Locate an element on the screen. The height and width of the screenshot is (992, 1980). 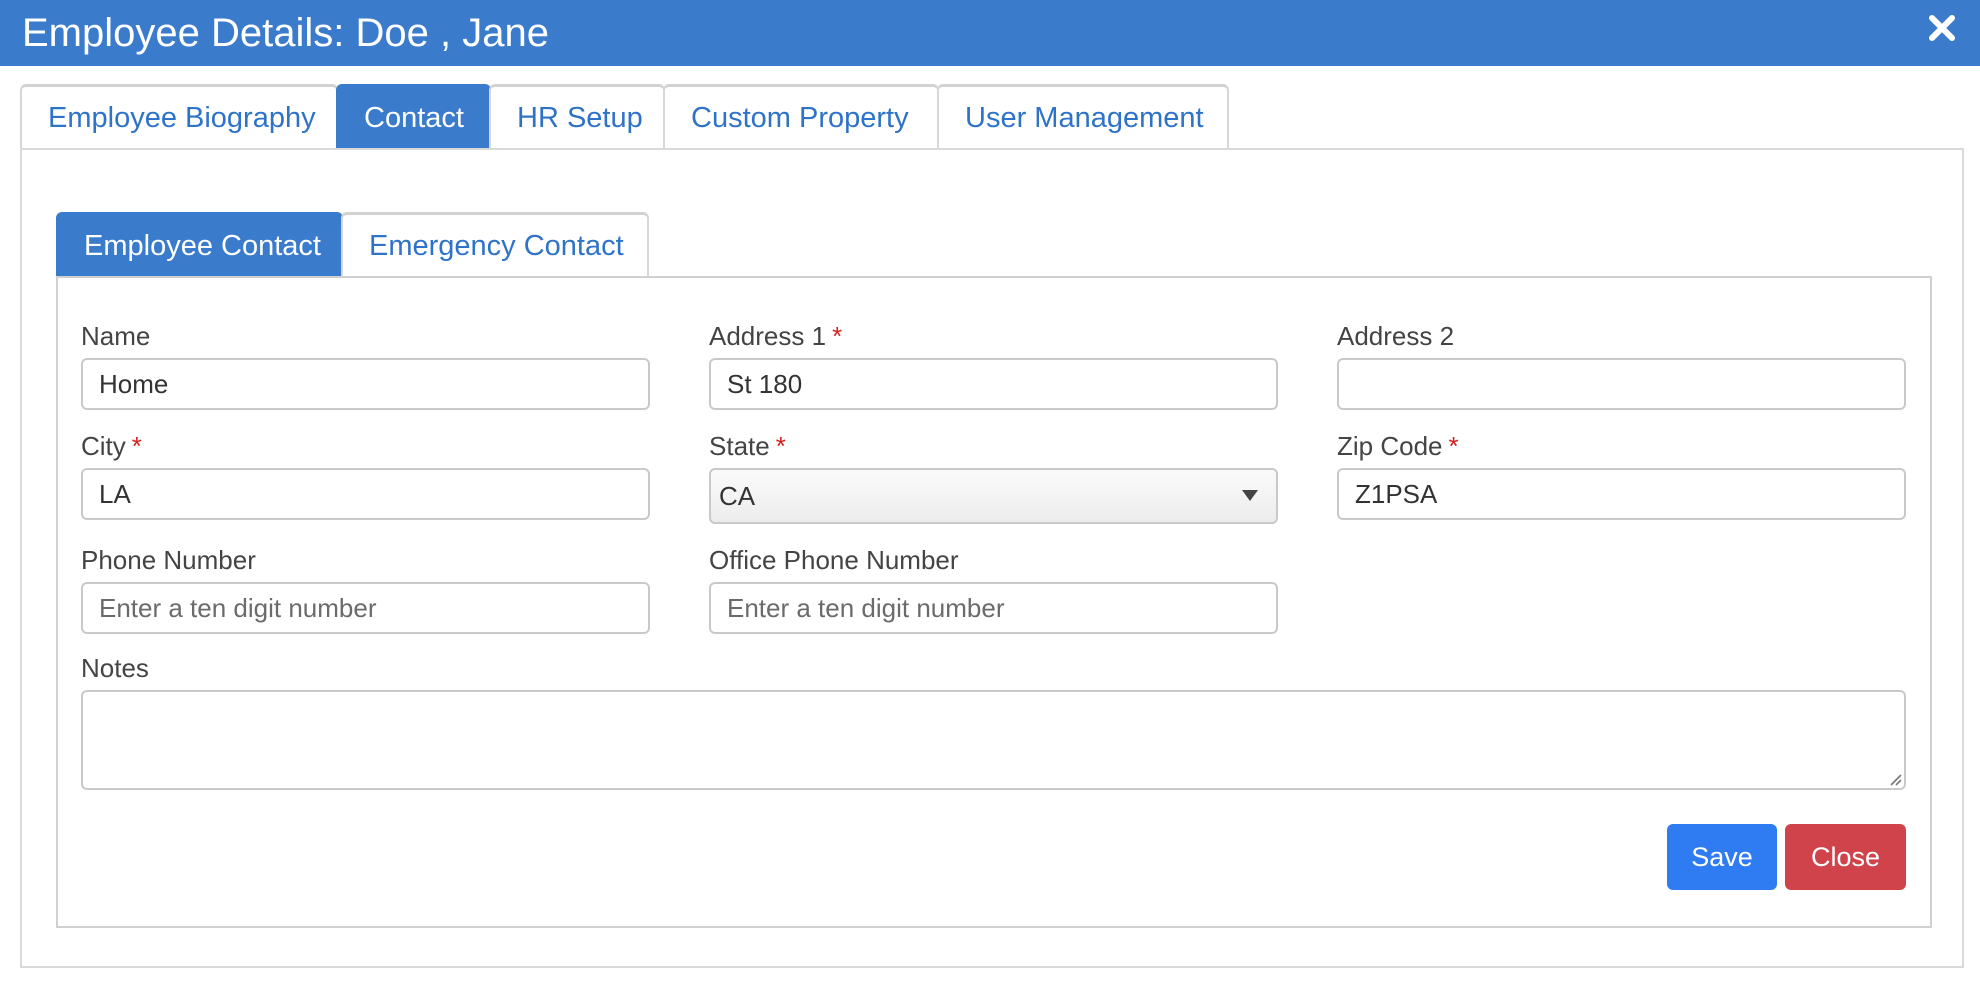
tab-contact: Contact is located at coordinates (413, 117).